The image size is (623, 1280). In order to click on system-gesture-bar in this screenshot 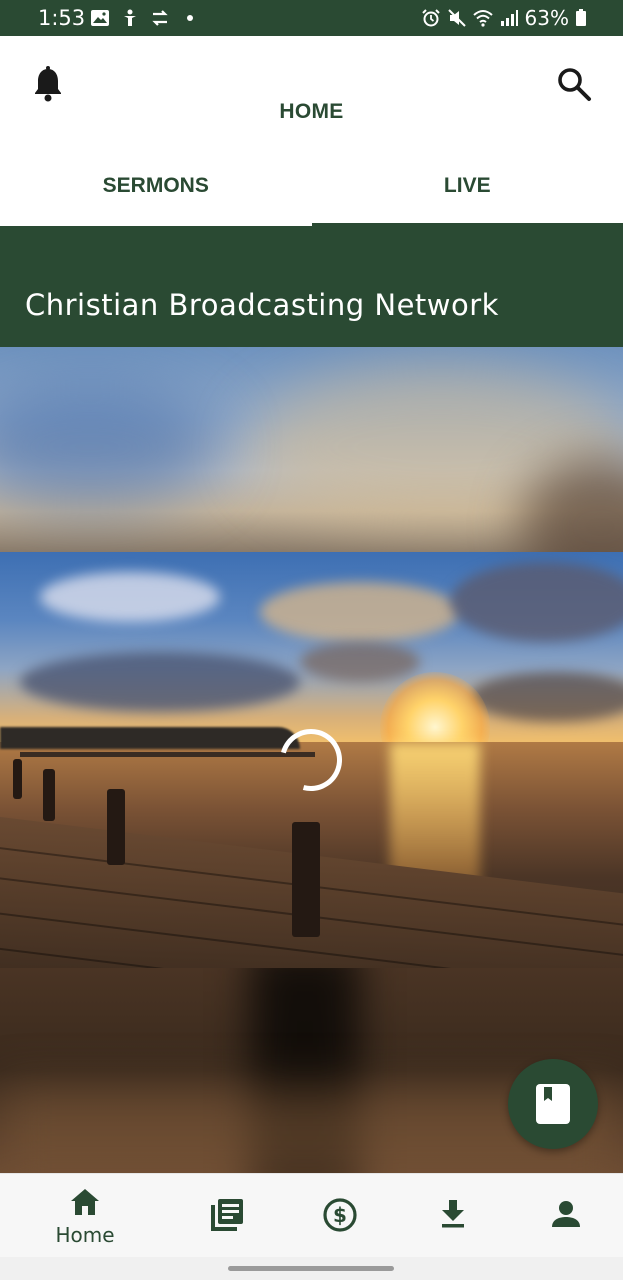, I will do `click(311, 1268)`.